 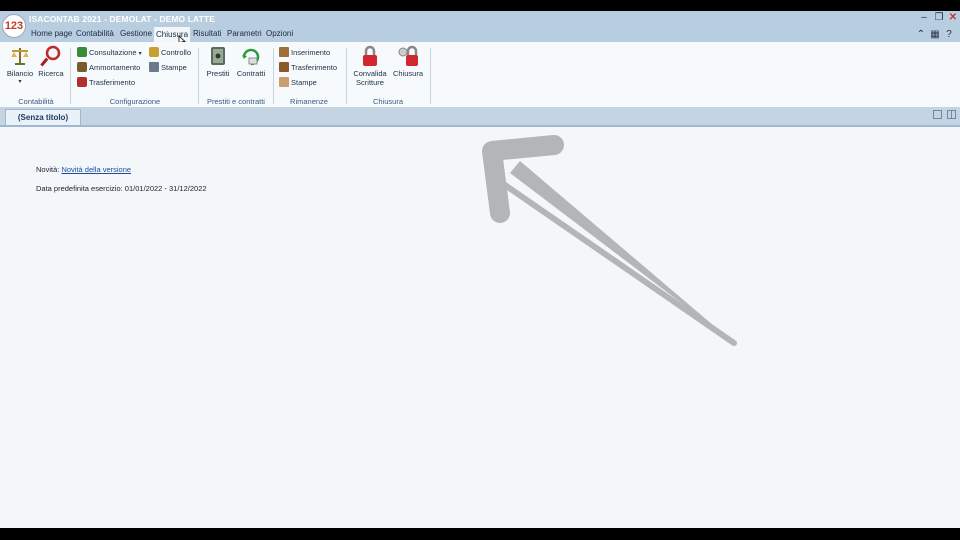 I want to click on consultazione-button: Consultazione ▾, so click(x=109, y=53).